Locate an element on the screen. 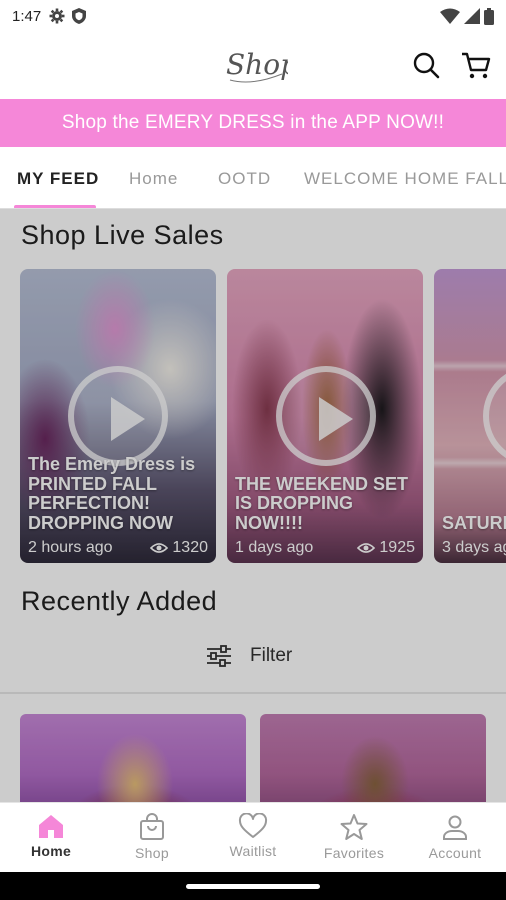 Image resolution: width=506 pixels, height=900 pixels. svg-text: Shop is located at coordinates (257, 64).